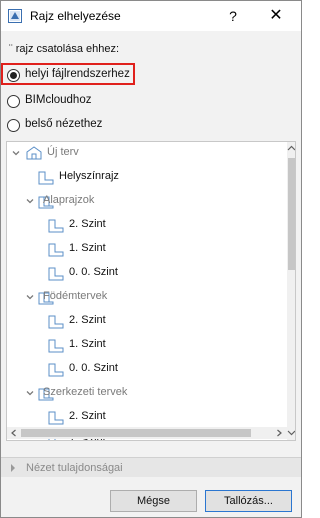  Describe the element at coordinates (64, 49) in the screenshot. I see `attach-to-label: ¨ rajz csatolása ehhez:` at that location.